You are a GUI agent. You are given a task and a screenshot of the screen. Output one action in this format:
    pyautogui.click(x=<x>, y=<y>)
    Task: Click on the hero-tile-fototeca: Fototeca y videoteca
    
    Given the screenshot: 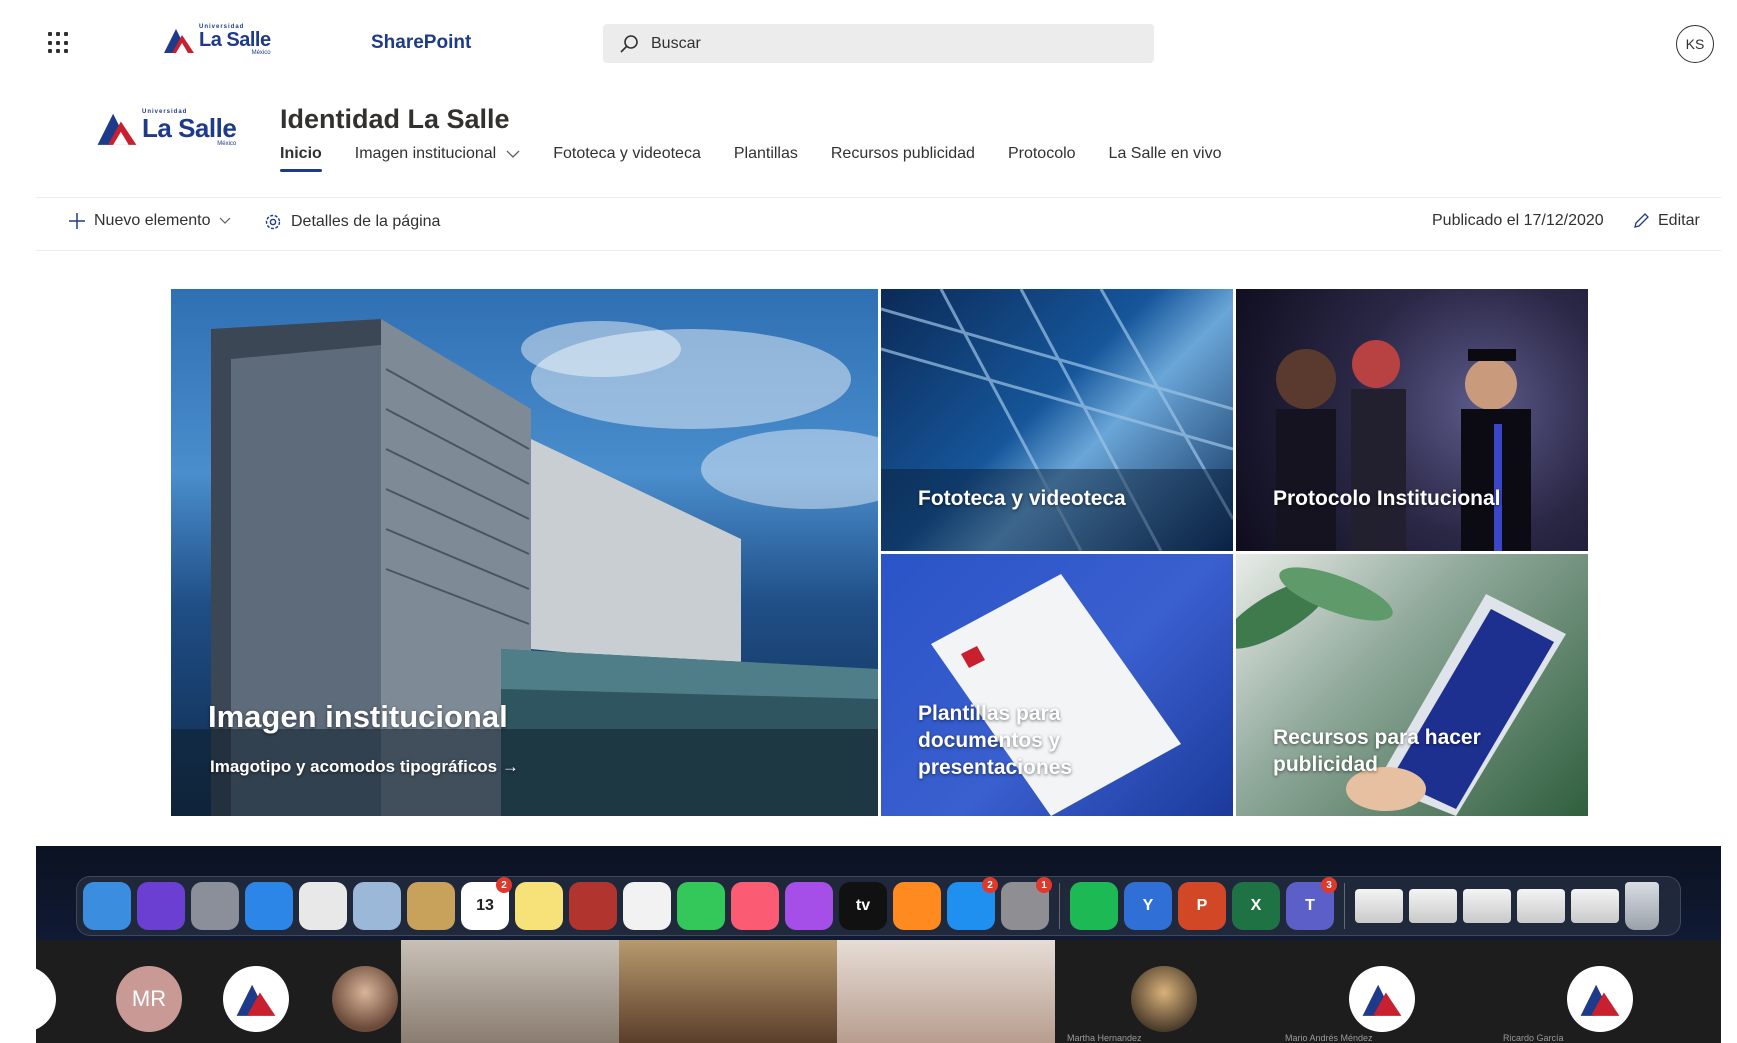 What is the action you would take?
    pyautogui.click(x=1057, y=420)
    